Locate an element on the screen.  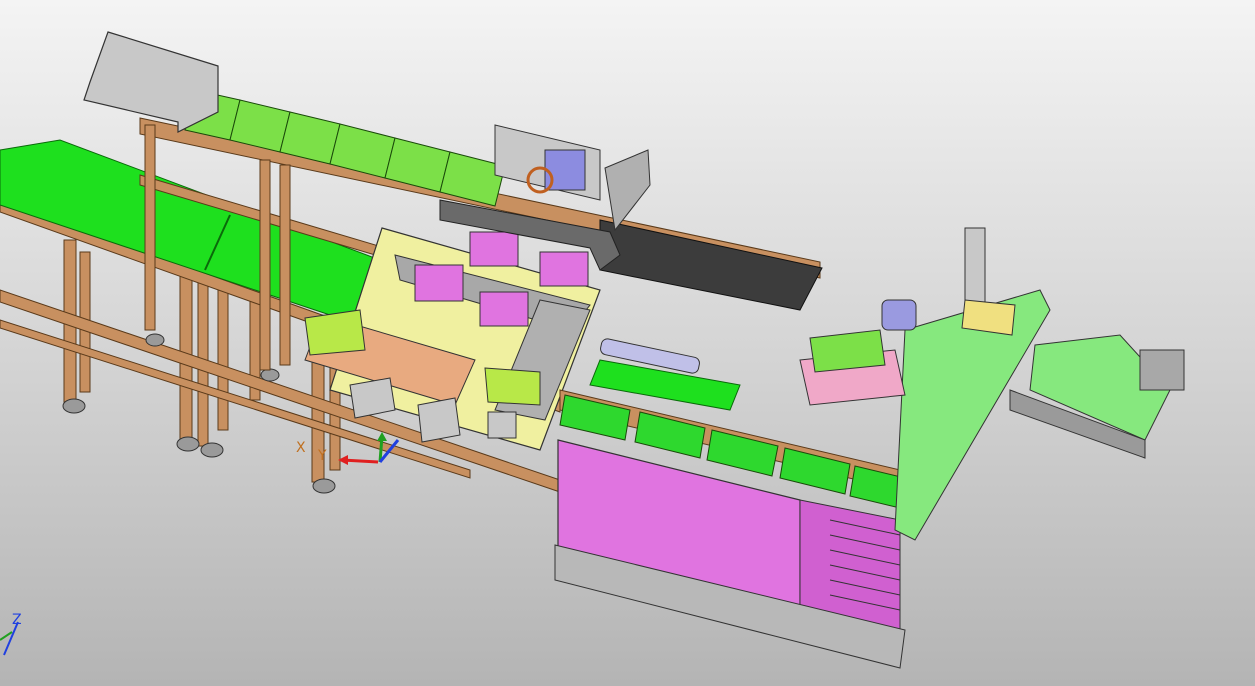
top-conveyor-cover is located at coordinates (151, 82).